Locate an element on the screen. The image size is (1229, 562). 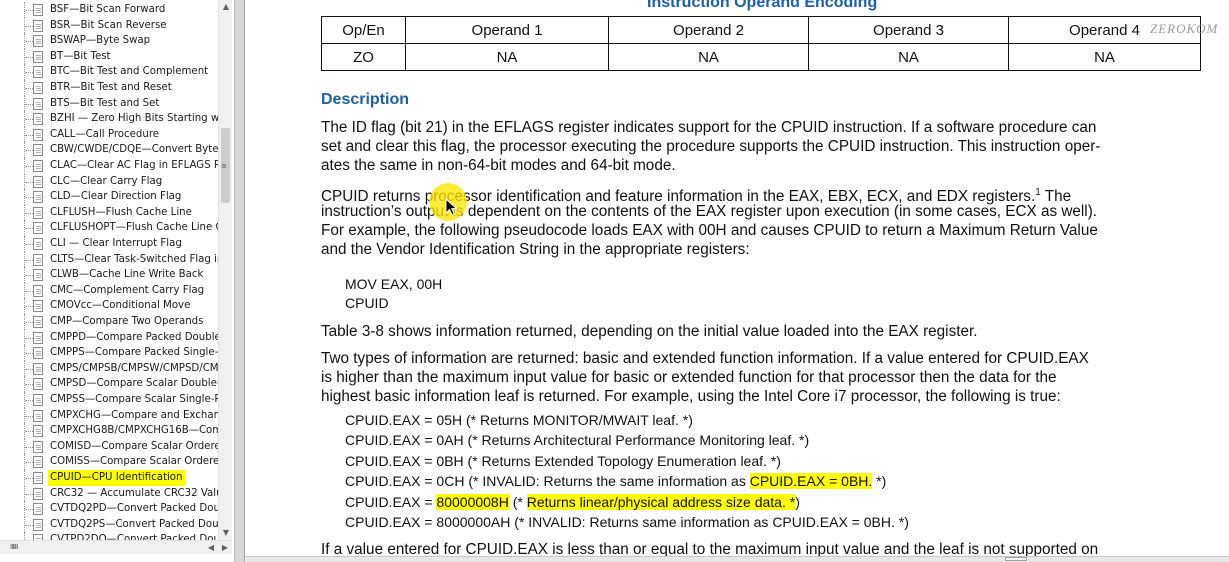
text-span: ) is located at coordinates (797, 502).